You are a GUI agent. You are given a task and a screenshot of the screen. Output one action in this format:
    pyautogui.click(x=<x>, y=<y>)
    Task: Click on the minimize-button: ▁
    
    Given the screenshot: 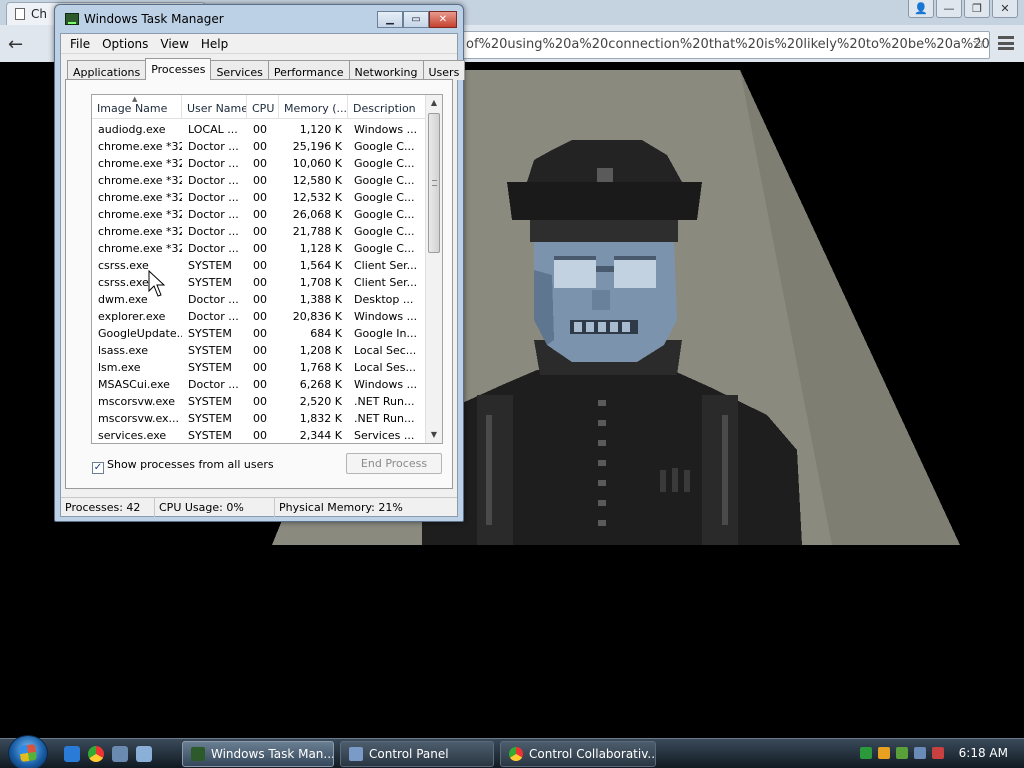 What is the action you would take?
    pyautogui.click(x=390, y=19)
    